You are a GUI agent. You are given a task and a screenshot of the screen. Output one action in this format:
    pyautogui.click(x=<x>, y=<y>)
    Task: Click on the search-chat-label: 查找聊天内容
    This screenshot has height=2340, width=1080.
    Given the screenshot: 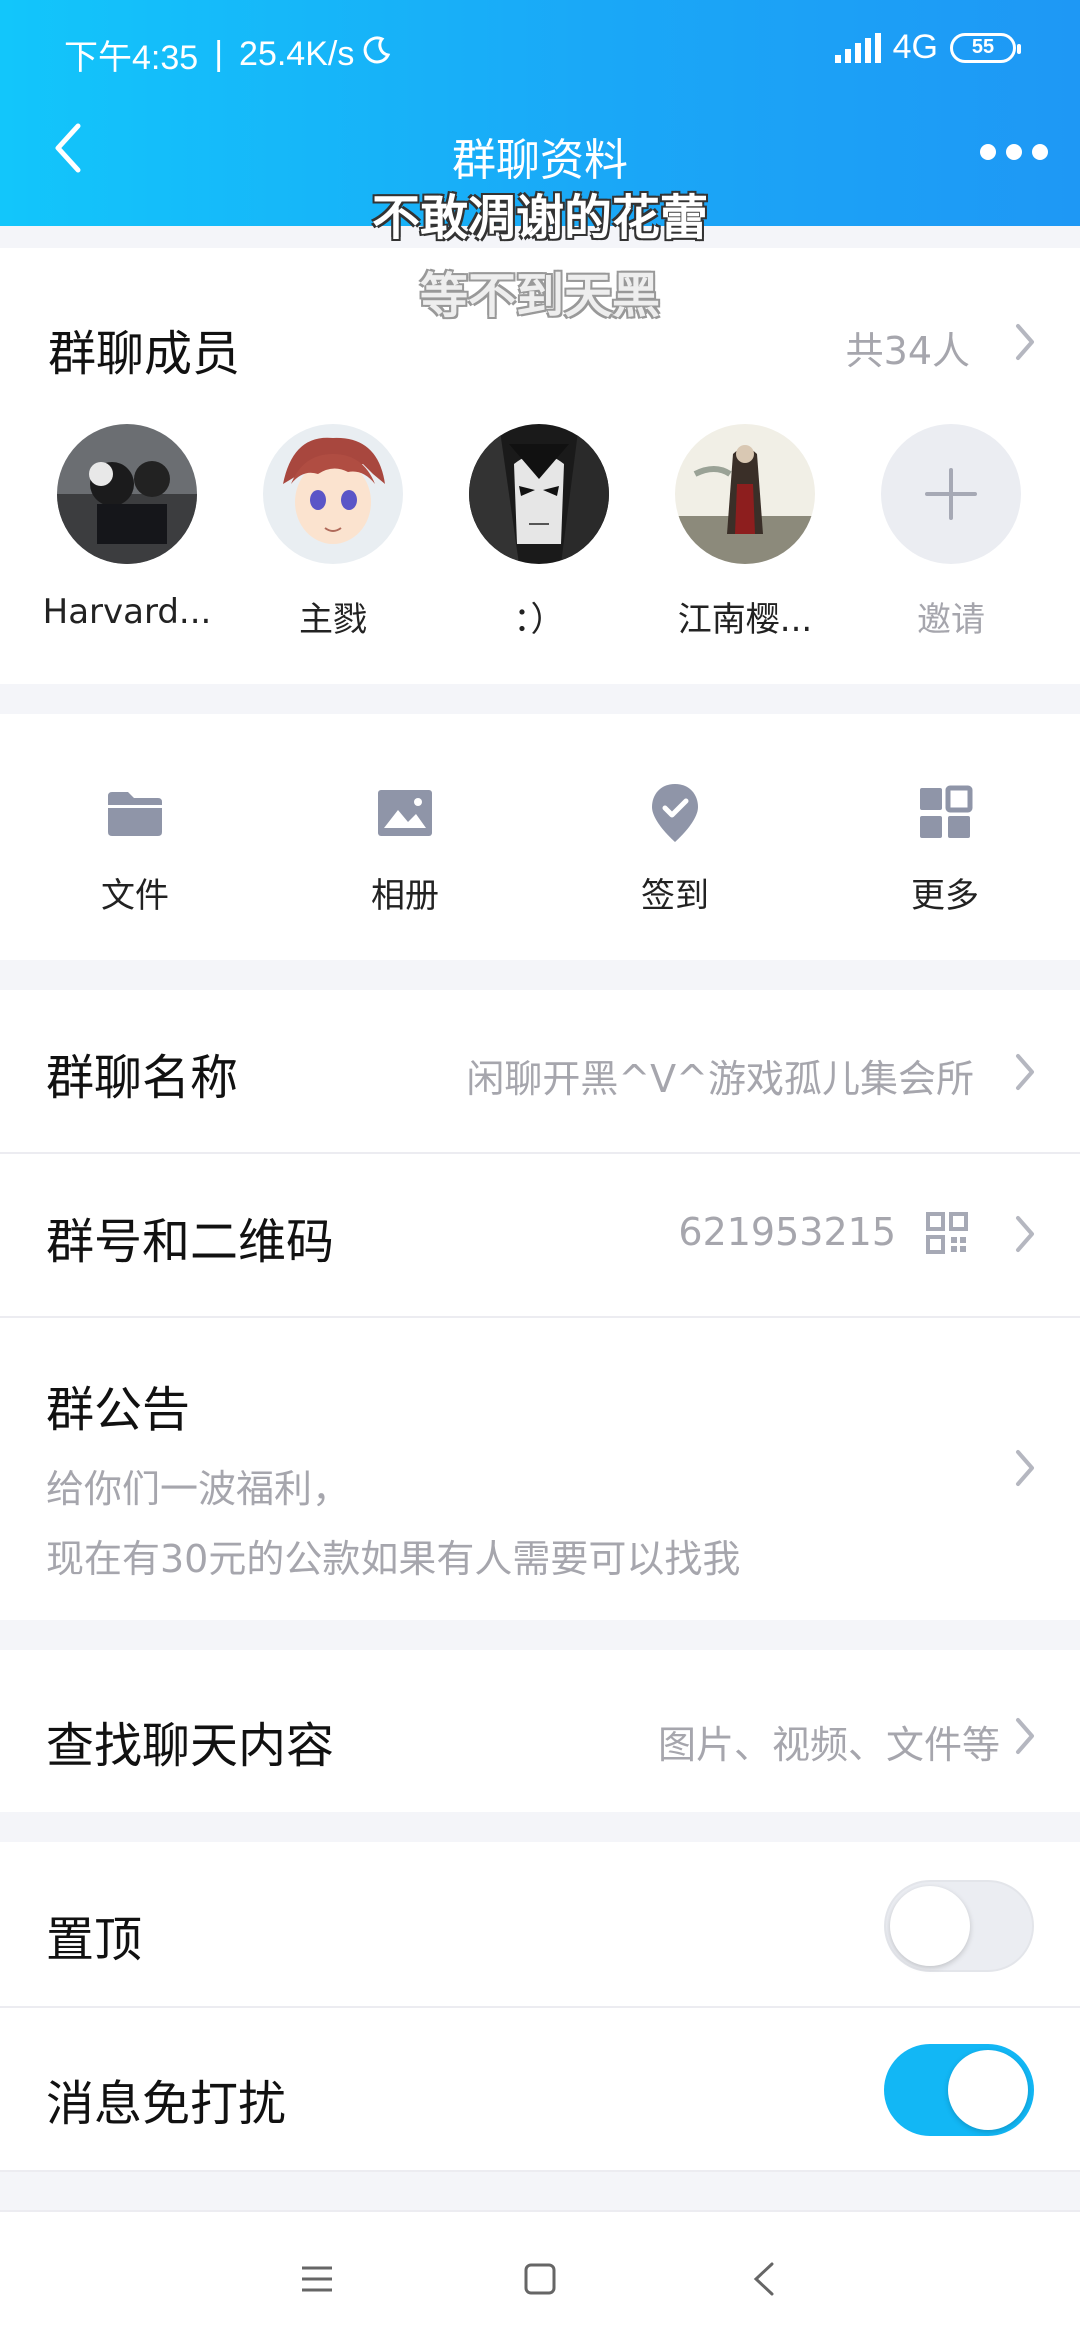 What is the action you would take?
    pyautogui.click(x=190, y=1746)
    